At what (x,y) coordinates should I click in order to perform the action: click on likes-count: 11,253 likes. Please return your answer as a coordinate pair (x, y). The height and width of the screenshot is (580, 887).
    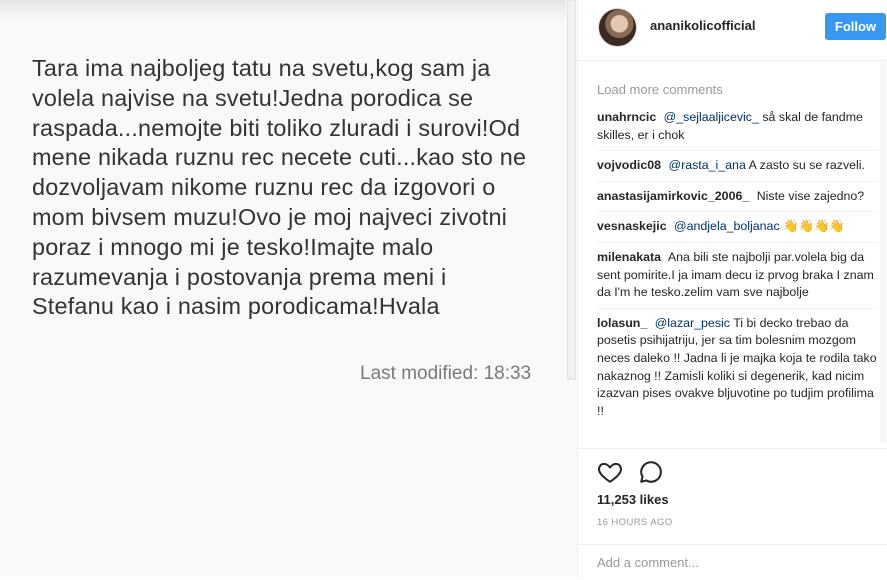
    Looking at the image, I should click on (633, 499).